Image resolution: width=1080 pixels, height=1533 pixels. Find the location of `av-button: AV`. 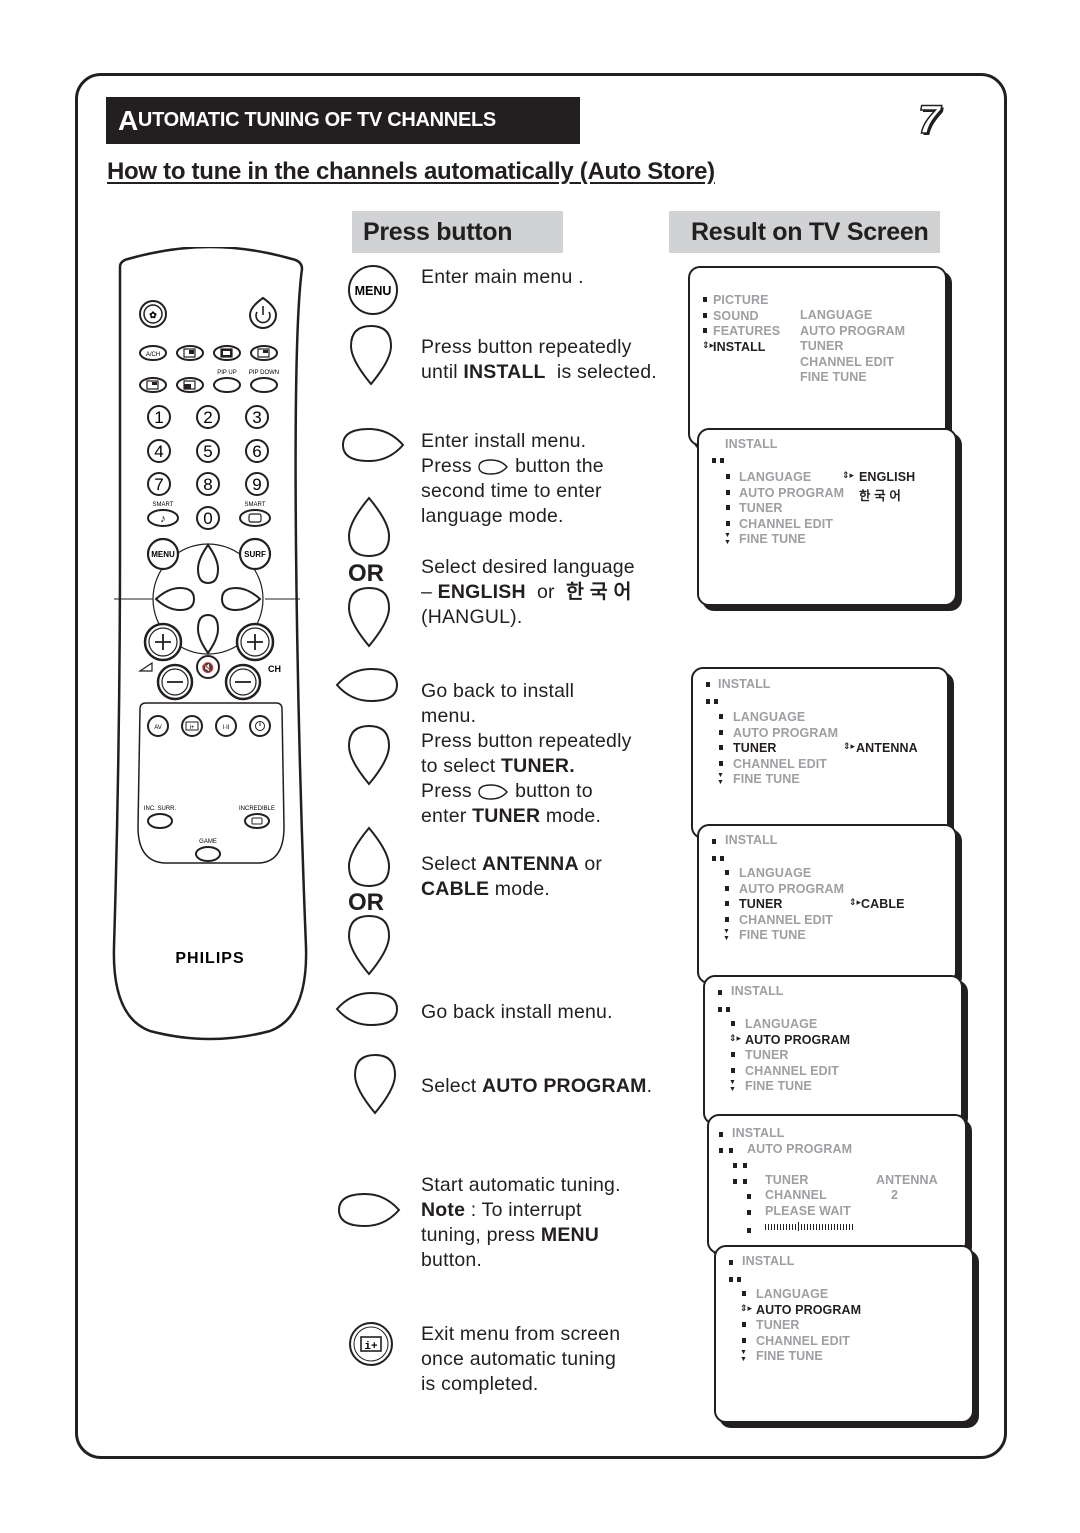

av-button: AV is located at coordinates (158, 726).